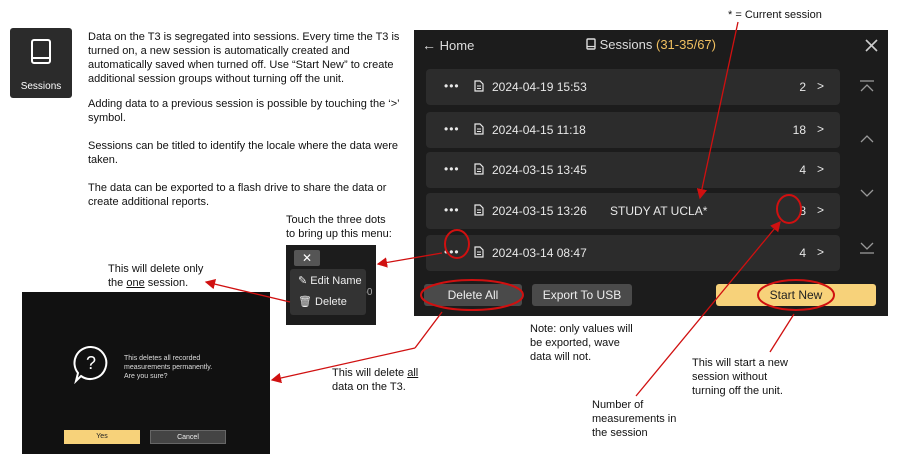 The width and height of the screenshot is (900, 464). Describe the element at coordinates (737, 391) in the screenshot. I see `start-new-note-3: turning off the unit.` at that location.